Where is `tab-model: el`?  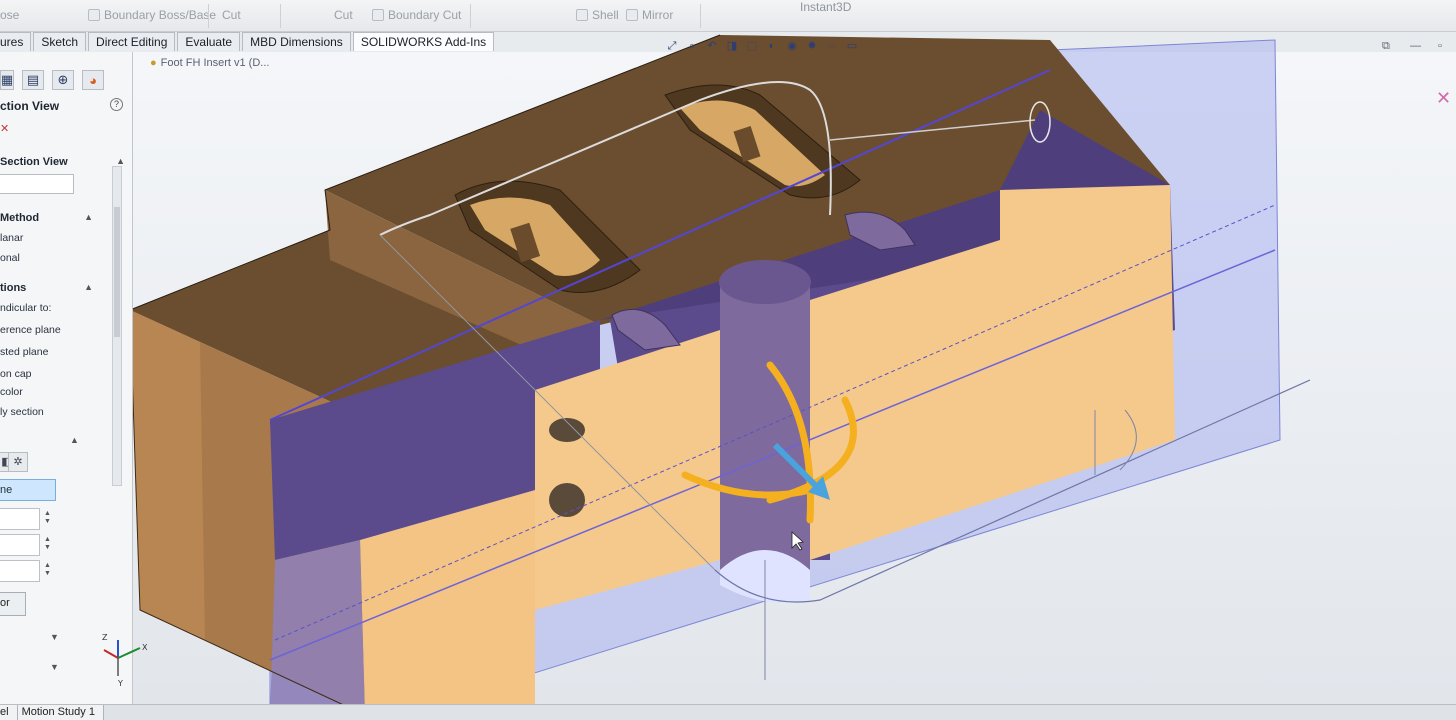 tab-model: el is located at coordinates (9, 712).